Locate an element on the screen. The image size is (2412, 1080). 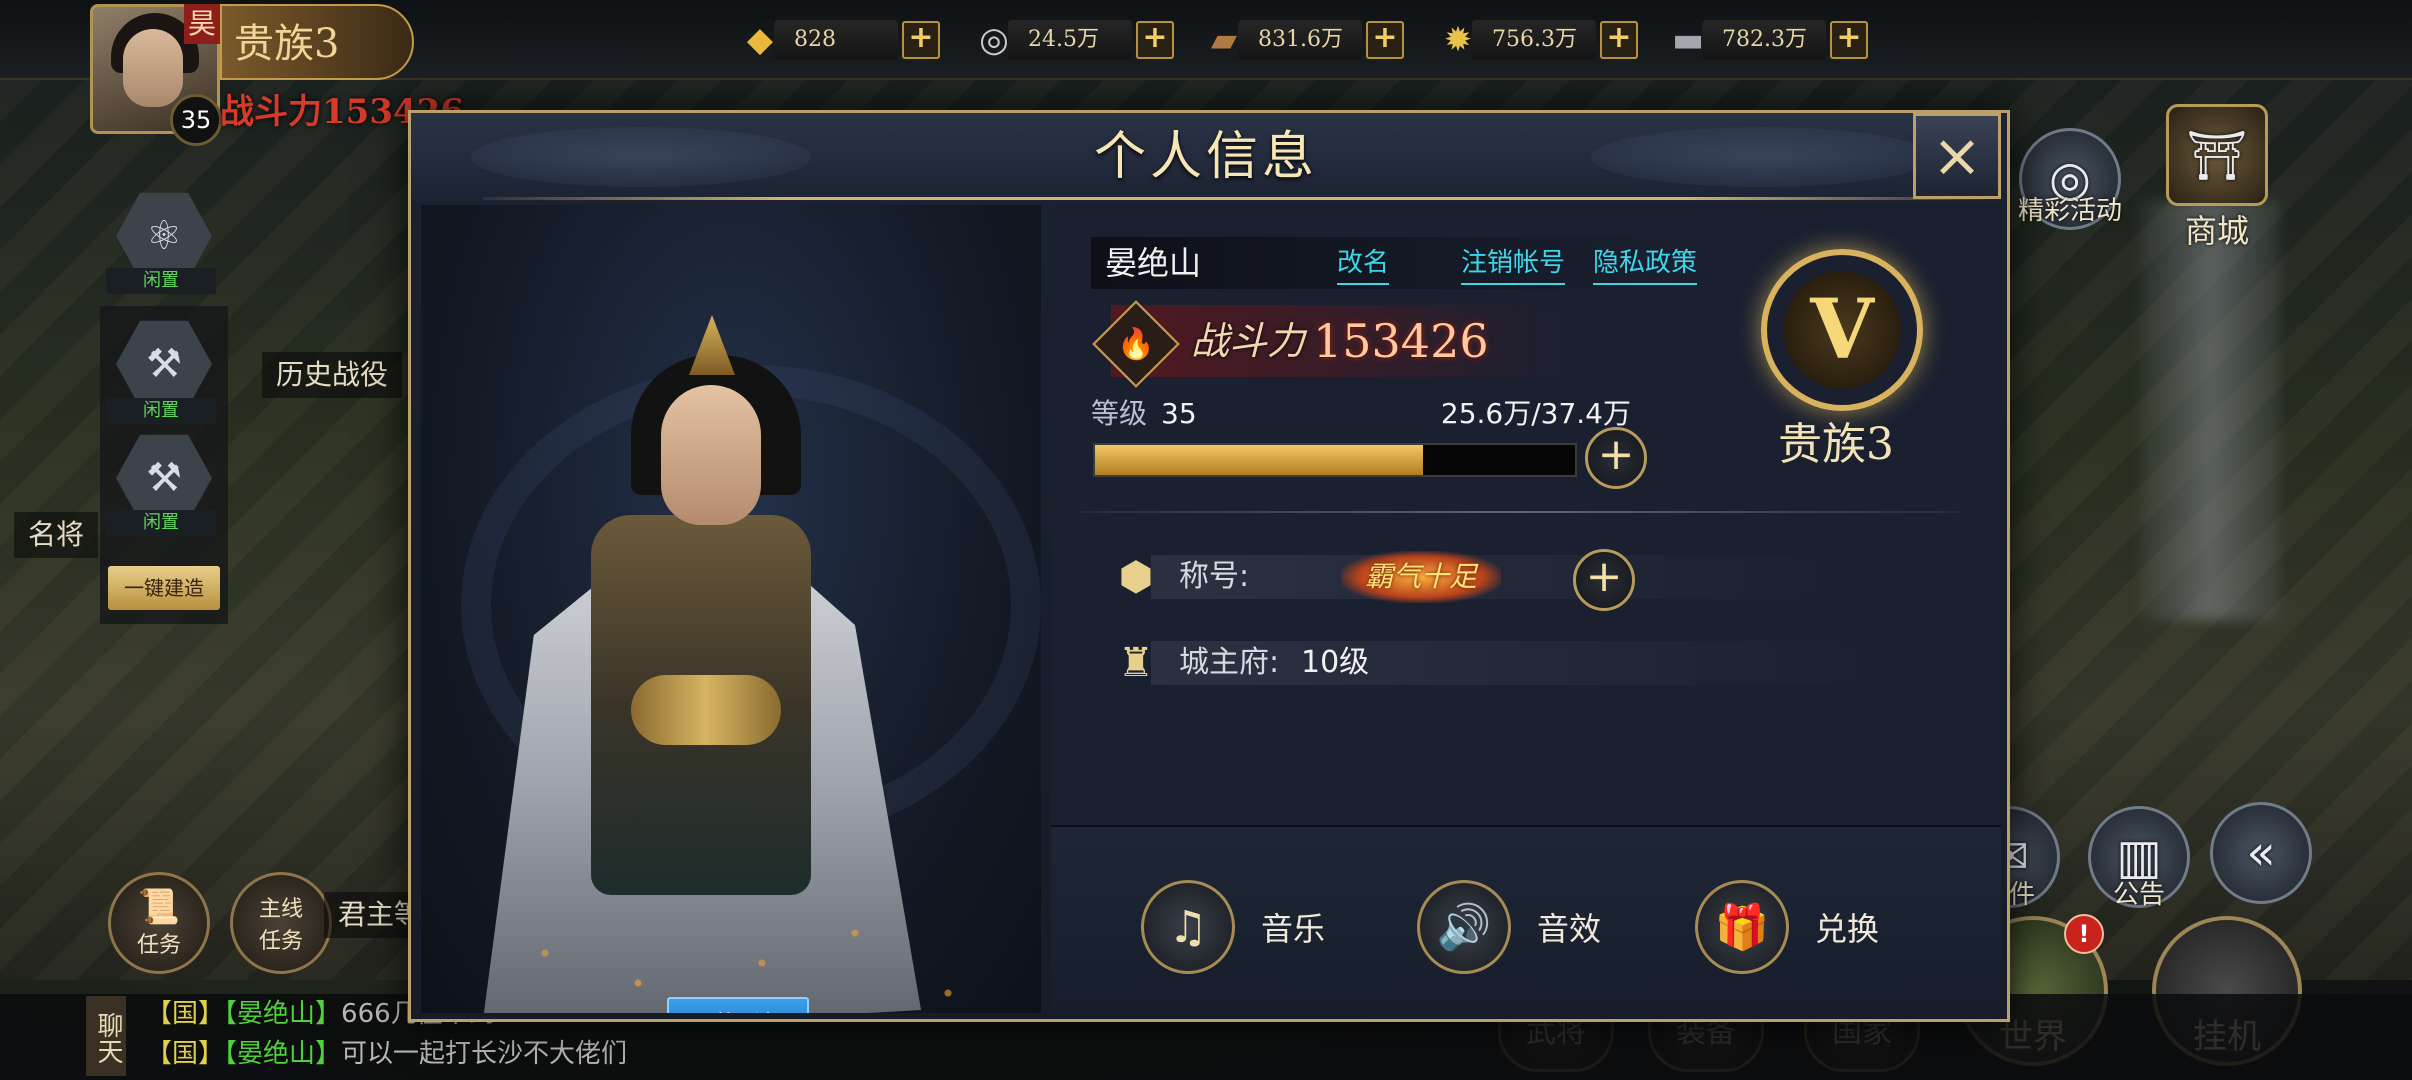
chat-text: 可以一起打长沙不大佬们 is located at coordinates (484, 1054).